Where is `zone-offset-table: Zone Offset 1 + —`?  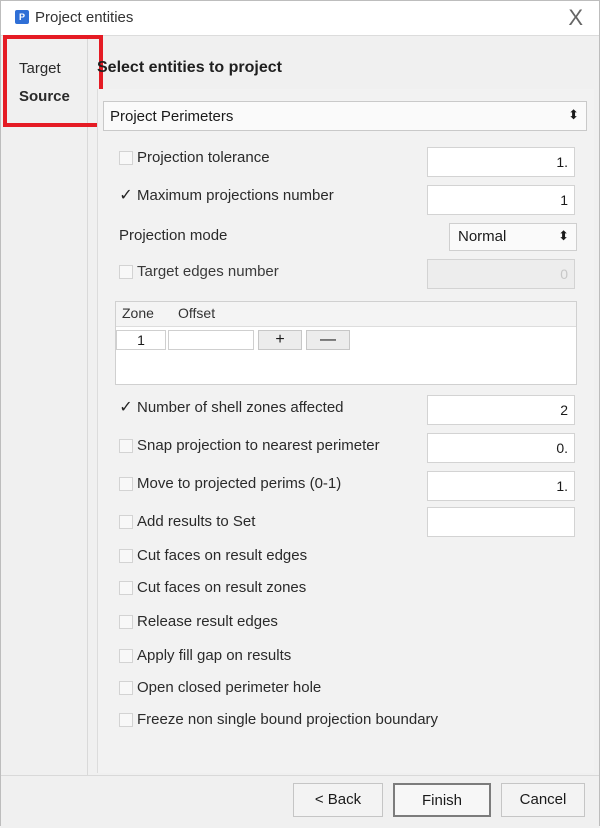 zone-offset-table: Zone Offset 1 + — is located at coordinates (346, 343).